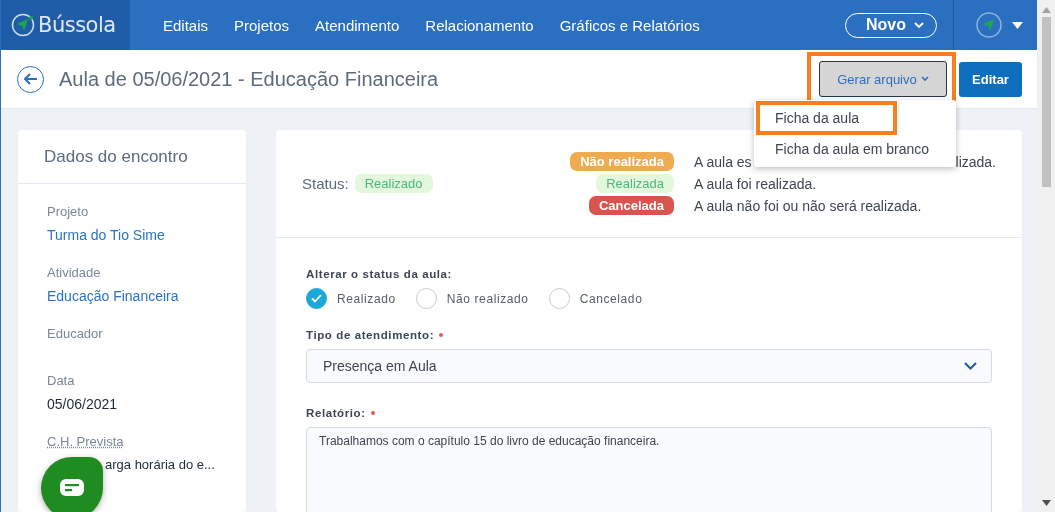 The height and width of the screenshot is (512, 1055). What do you see at coordinates (595, 298) in the screenshot?
I see `radio-option: Cancelado` at bounding box center [595, 298].